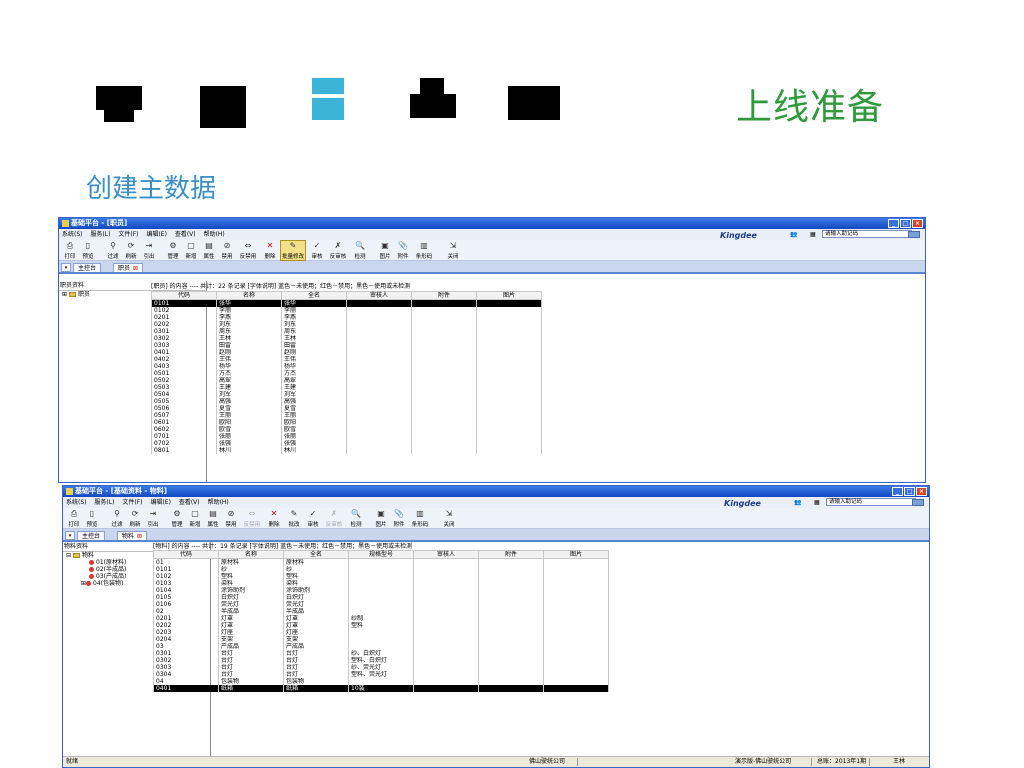  What do you see at coordinates (346, 338) in the screenshot?
I see `table-row: 0302 王林 王林` at bounding box center [346, 338].